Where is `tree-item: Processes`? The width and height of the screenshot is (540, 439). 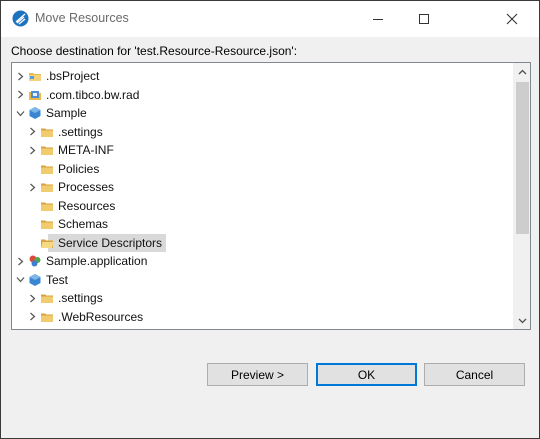
tree-item: Processes is located at coordinates (71, 187).